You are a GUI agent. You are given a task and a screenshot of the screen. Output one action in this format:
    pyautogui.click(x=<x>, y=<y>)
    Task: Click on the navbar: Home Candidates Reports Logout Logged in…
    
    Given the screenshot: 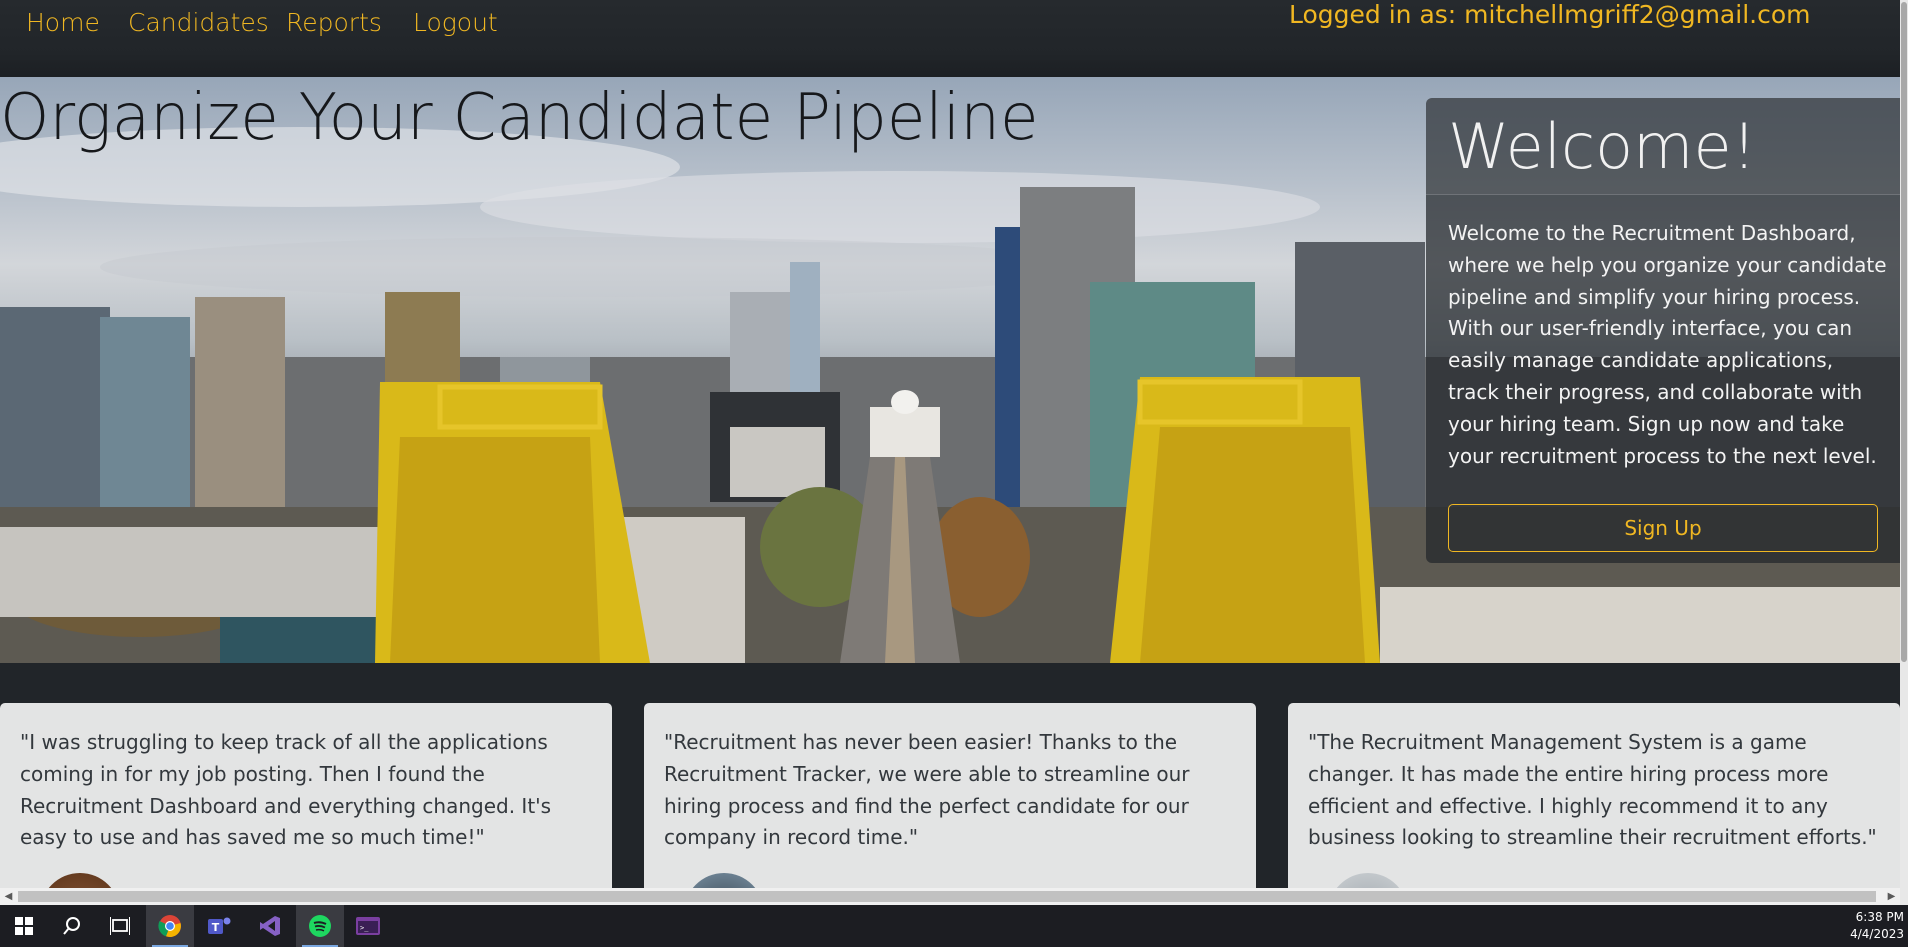 What is the action you would take?
    pyautogui.click(x=950, y=38)
    